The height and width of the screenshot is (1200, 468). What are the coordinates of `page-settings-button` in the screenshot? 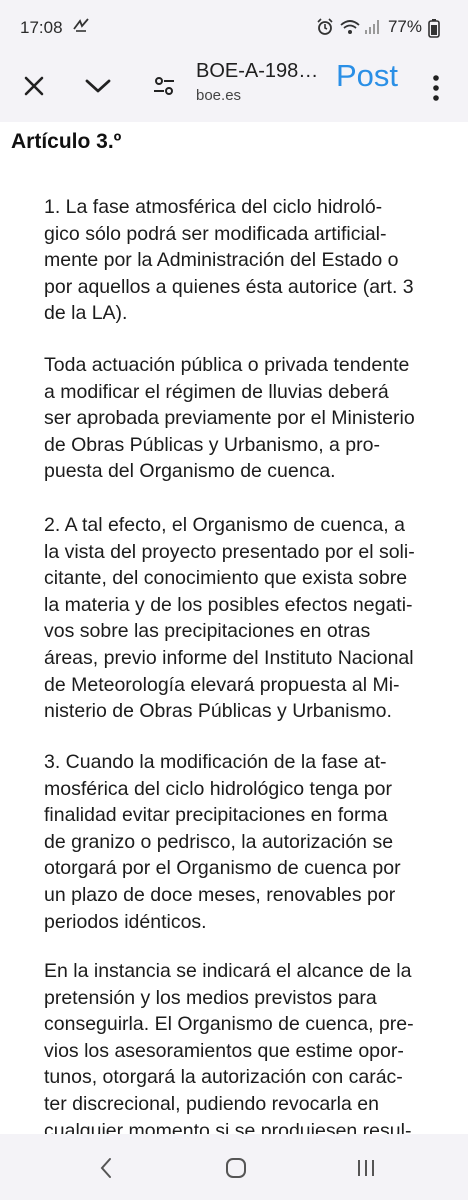 It's located at (164, 86).